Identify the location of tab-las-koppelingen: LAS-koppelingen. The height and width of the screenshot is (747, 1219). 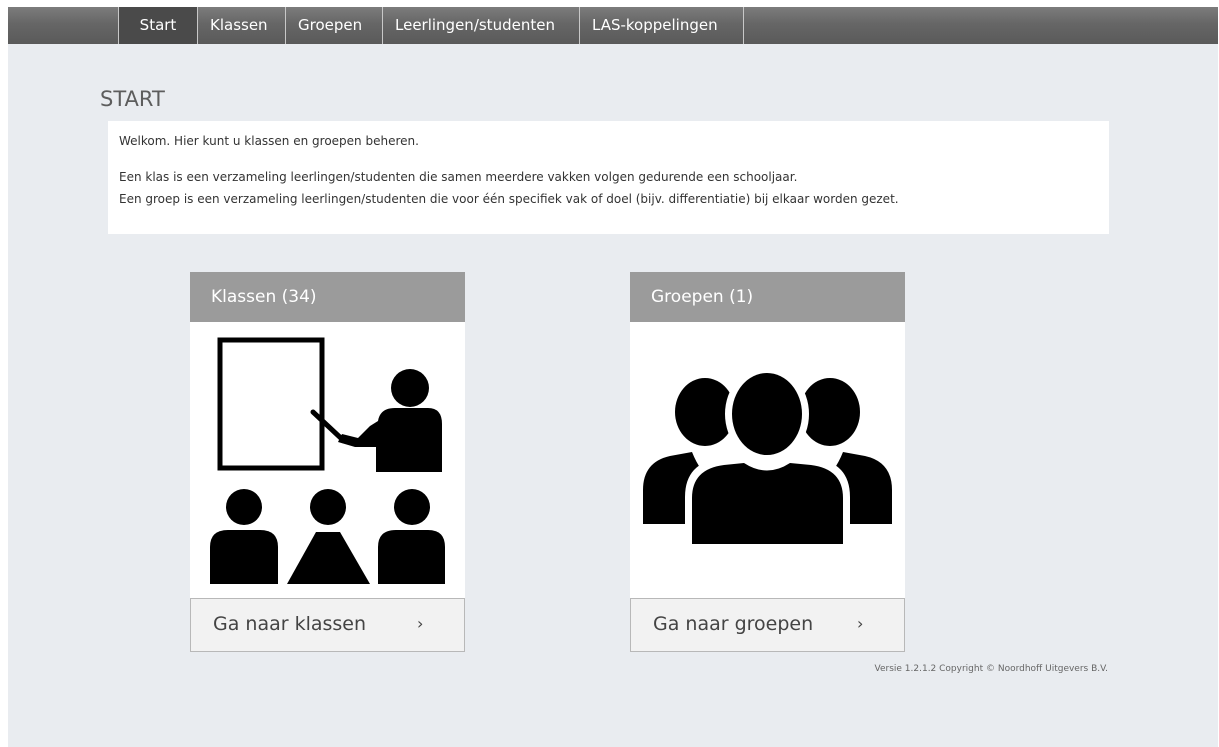
(661, 25).